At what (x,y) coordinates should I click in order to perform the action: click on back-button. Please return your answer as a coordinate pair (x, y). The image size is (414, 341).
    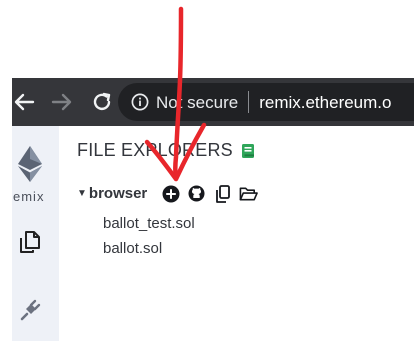
    Looking at the image, I should click on (24, 102).